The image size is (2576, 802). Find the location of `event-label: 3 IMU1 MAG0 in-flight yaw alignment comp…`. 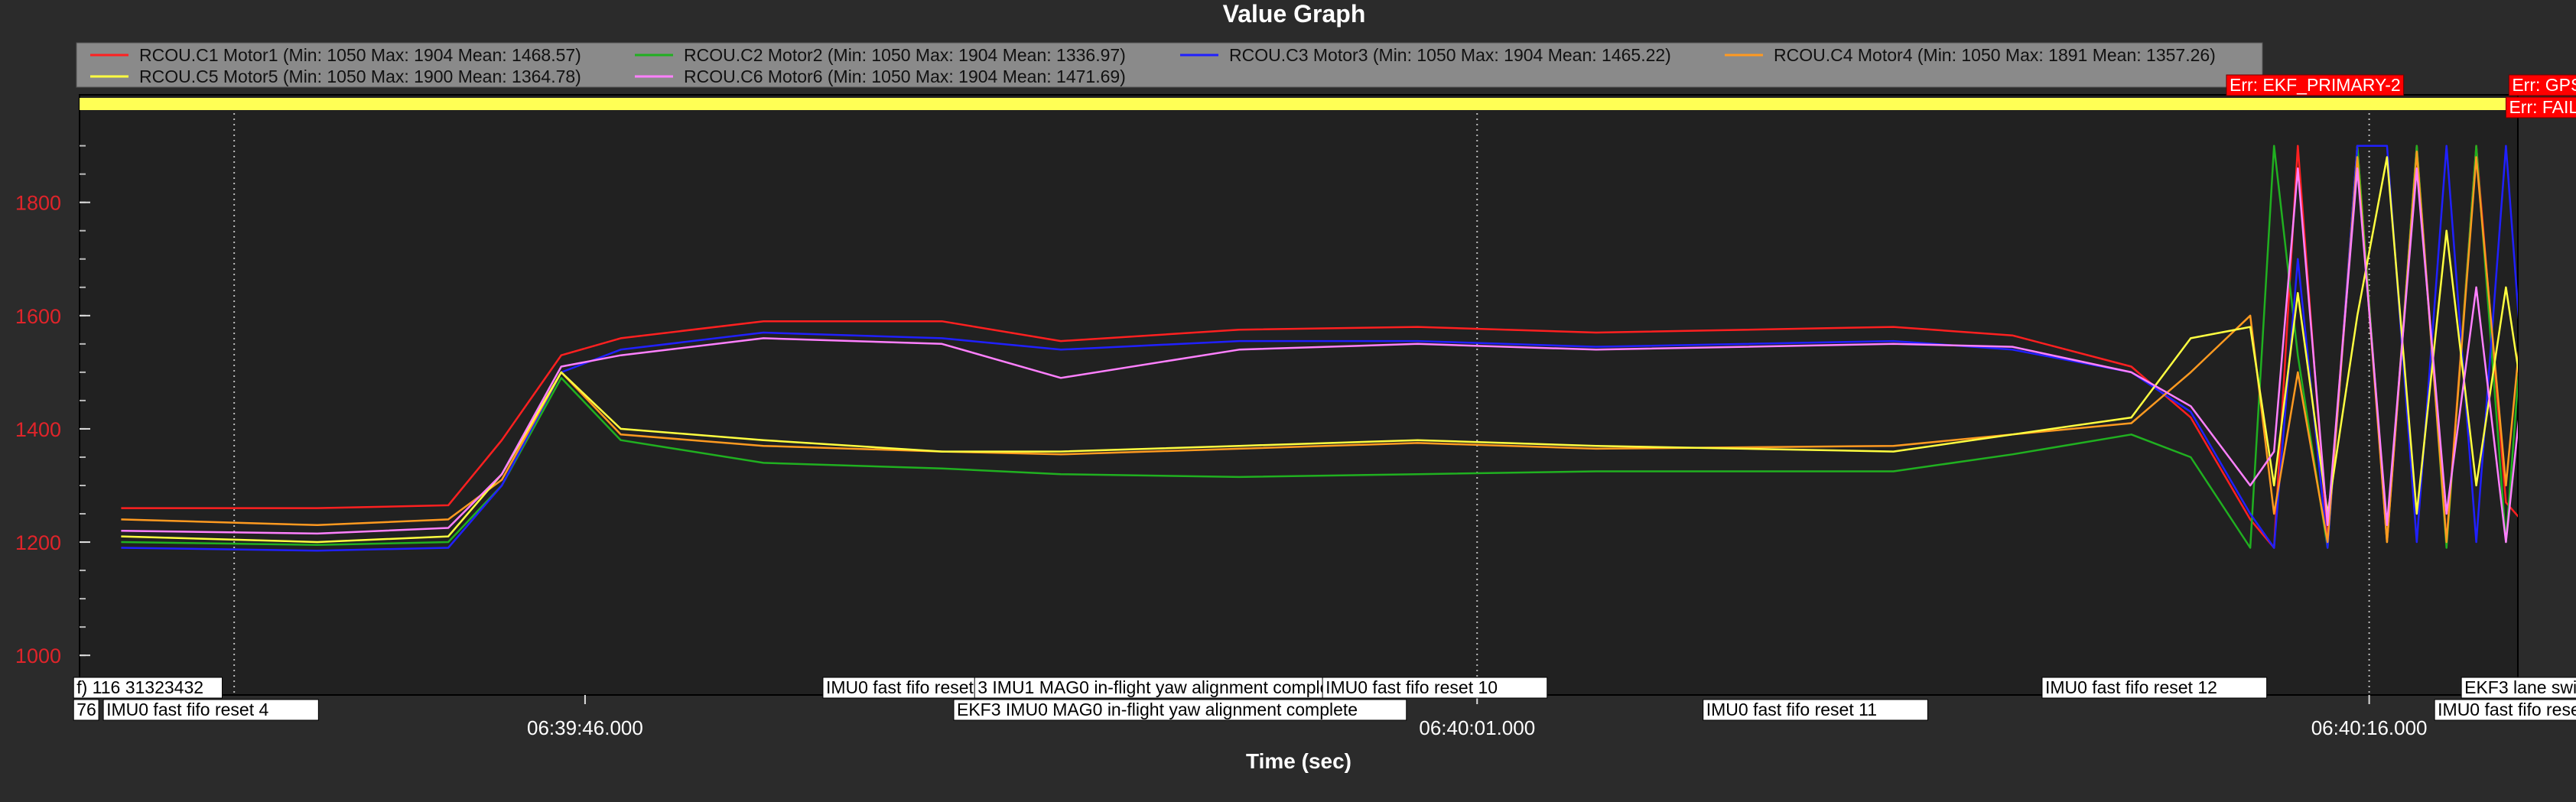

event-label: 3 IMU1 MAG0 in-flight yaw alignment comp… is located at coordinates (1160, 687).